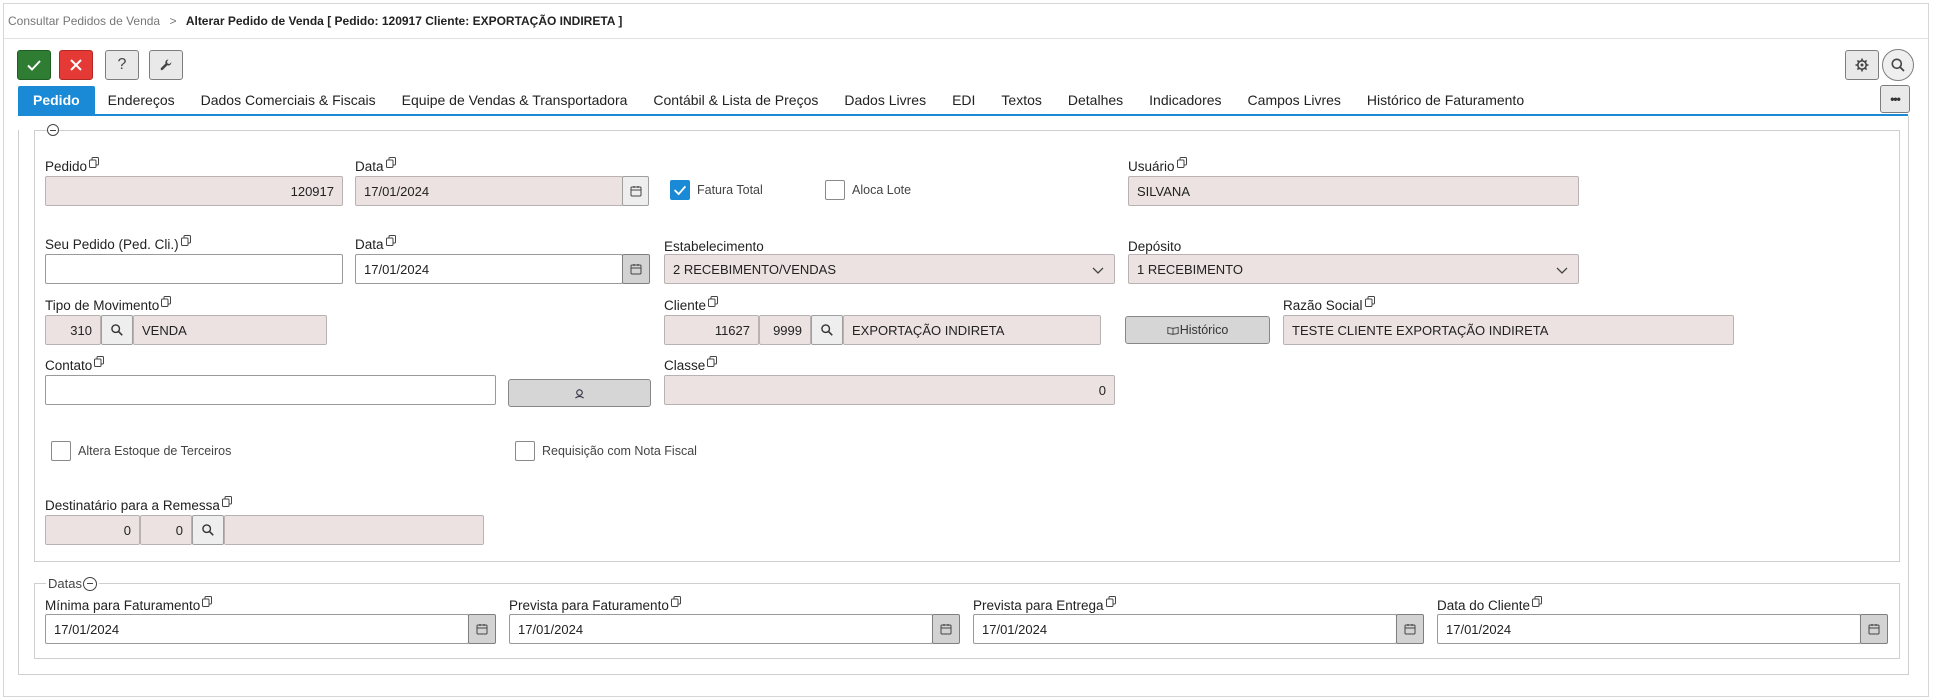 The width and height of the screenshot is (1934, 700). What do you see at coordinates (166, 530) in the screenshot?
I see `destinatario-code2: 0` at bounding box center [166, 530].